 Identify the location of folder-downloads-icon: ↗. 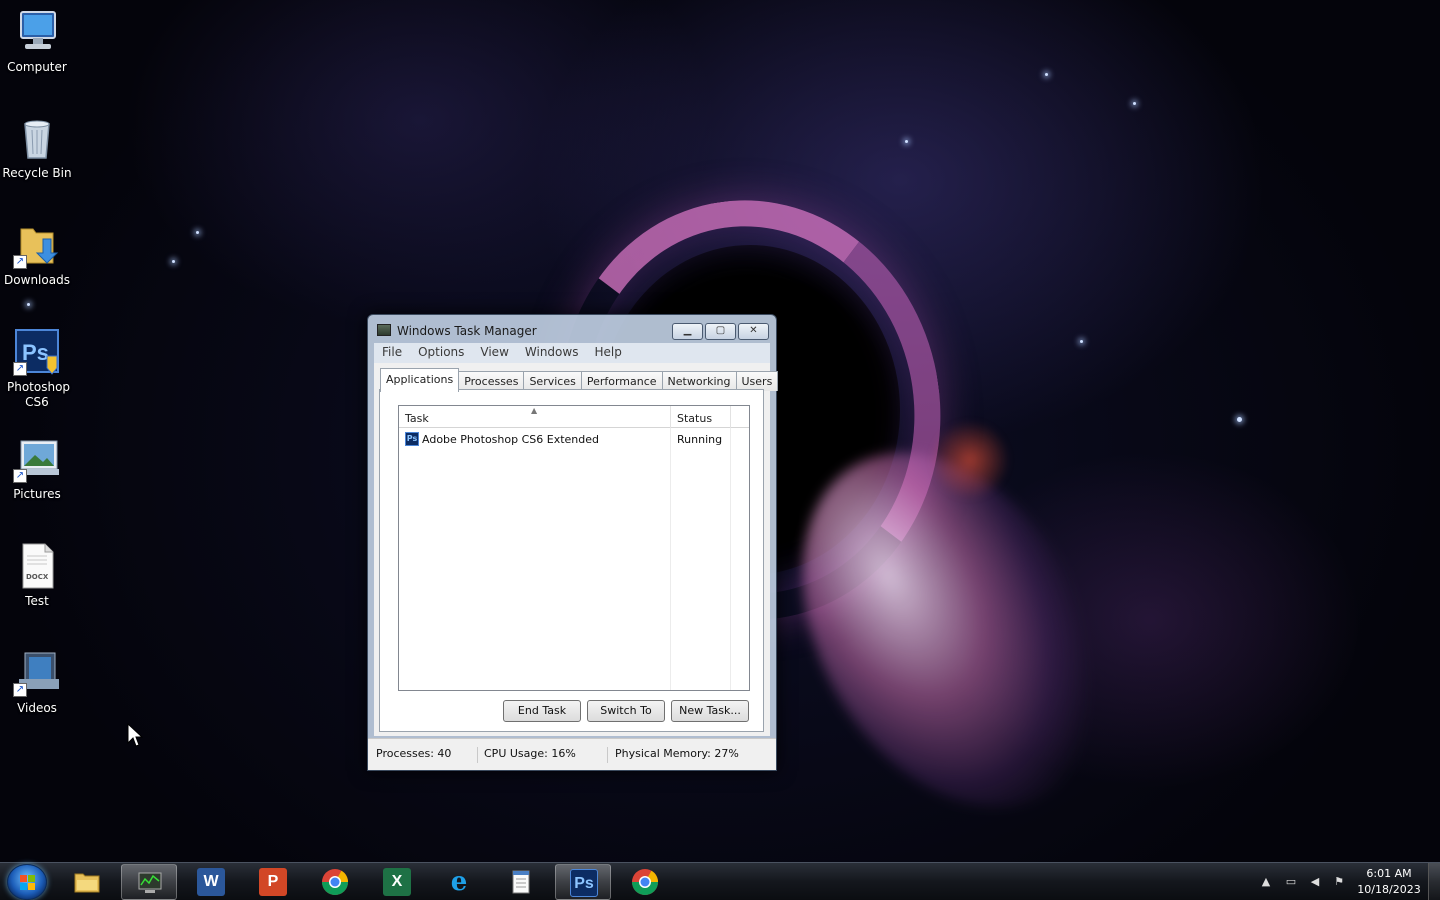
(37, 245).